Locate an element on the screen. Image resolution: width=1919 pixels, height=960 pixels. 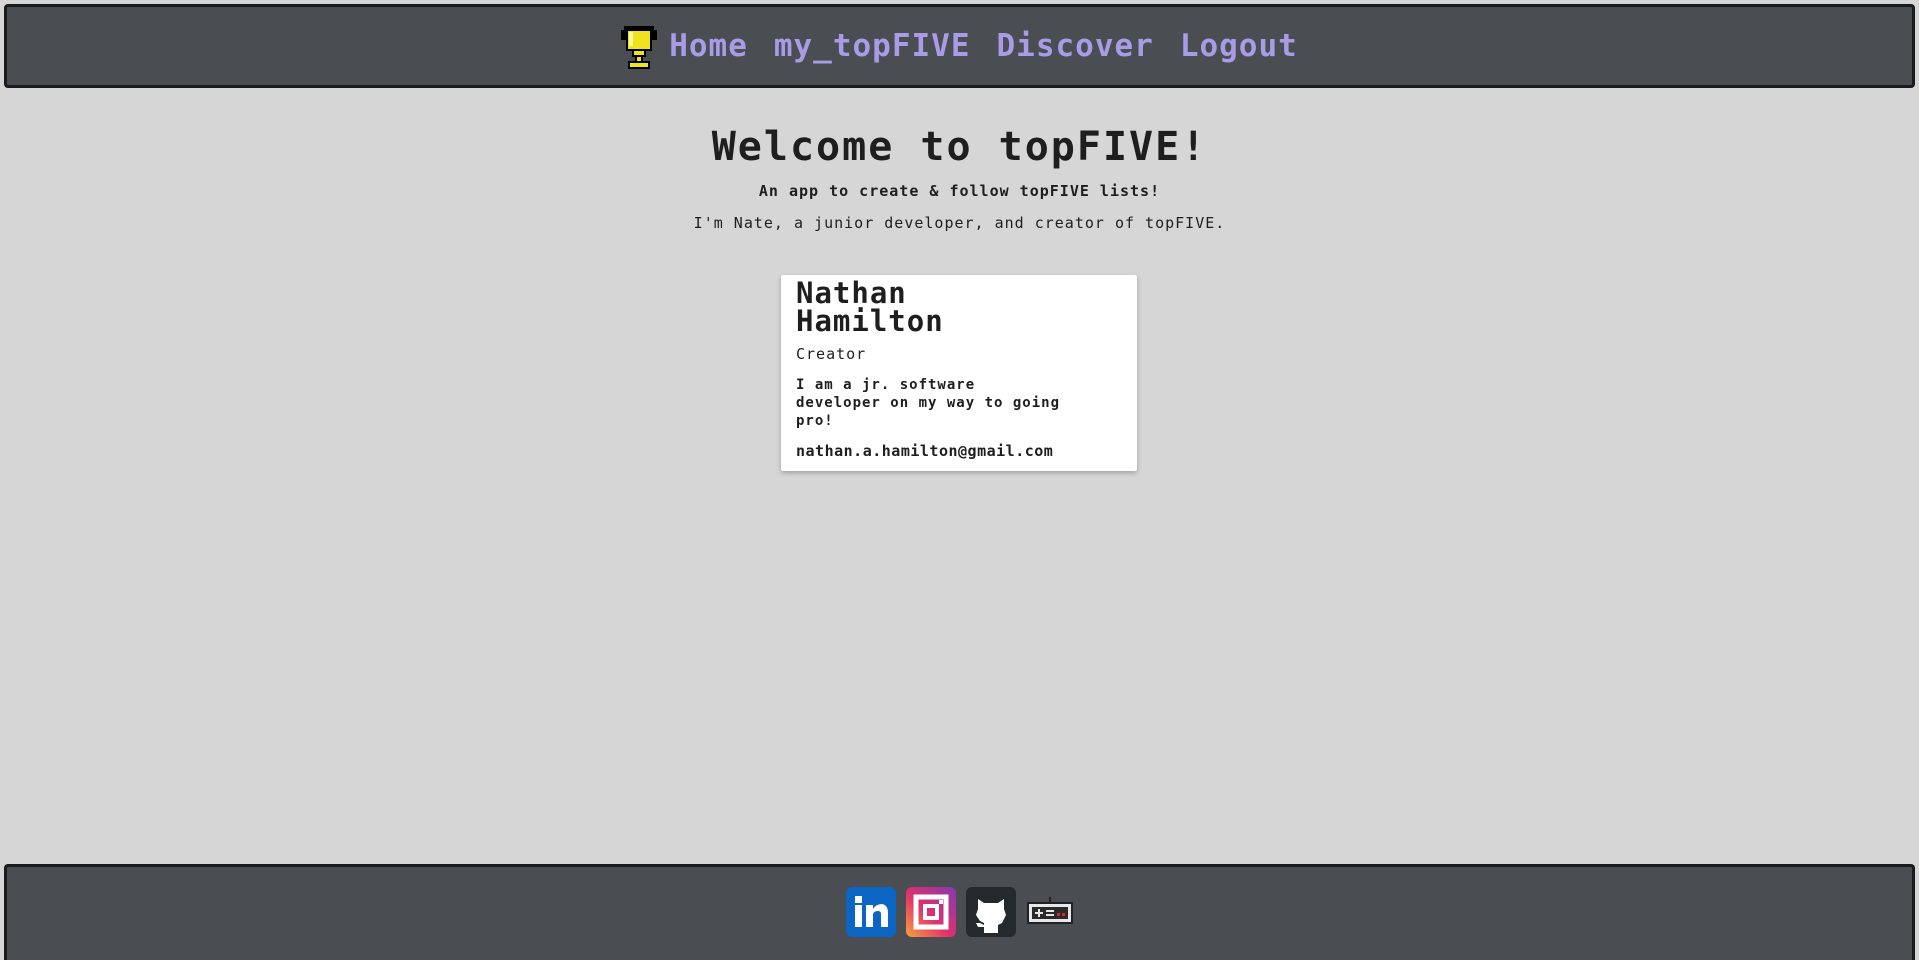
creator-email: nathan.a.hamilton@gmail.com is located at coordinates (959, 451).